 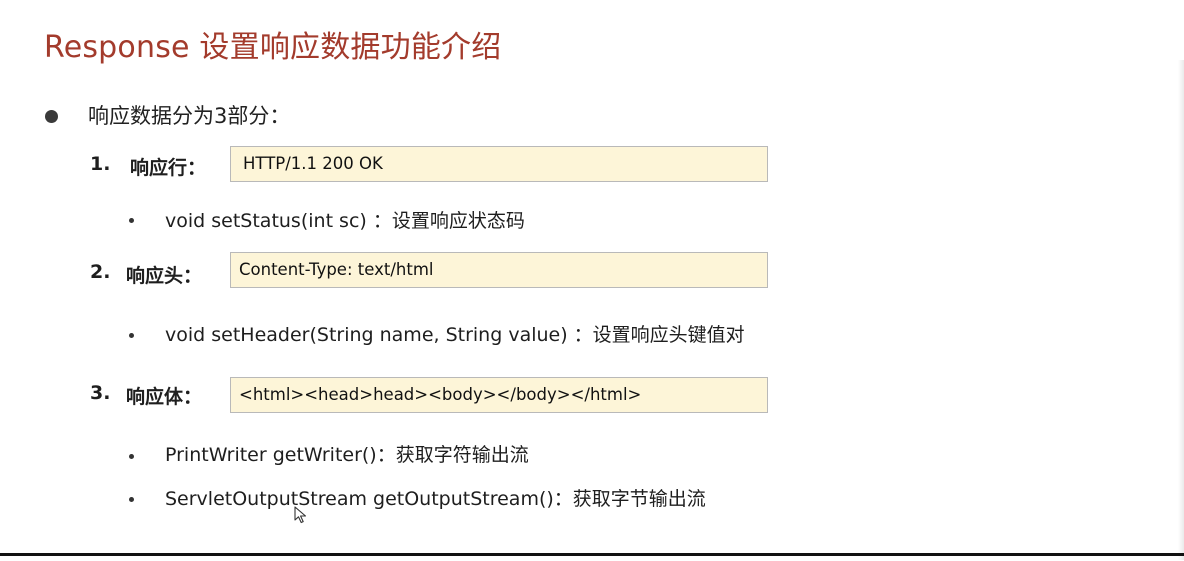 What do you see at coordinates (347, 455) in the screenshot?
I see `section-3-method-1: PrintWriter getWriter()：获取字符输出流` at bounding box center [347, 455].